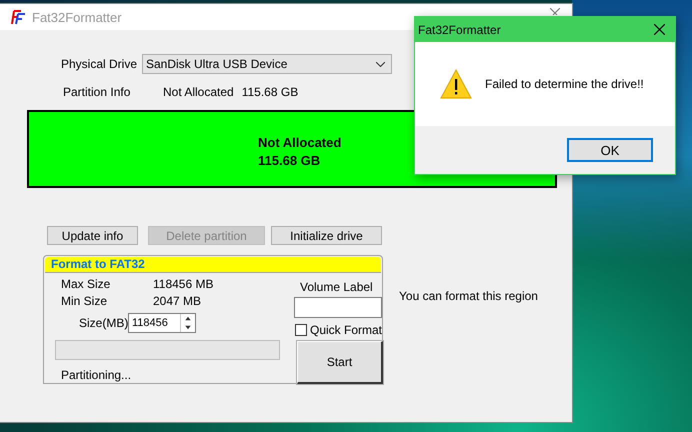 The image size is (692, 432). Describe the element at coordinates (86, 284) in the screenshot. I see `field-label: Max Size` at that location.